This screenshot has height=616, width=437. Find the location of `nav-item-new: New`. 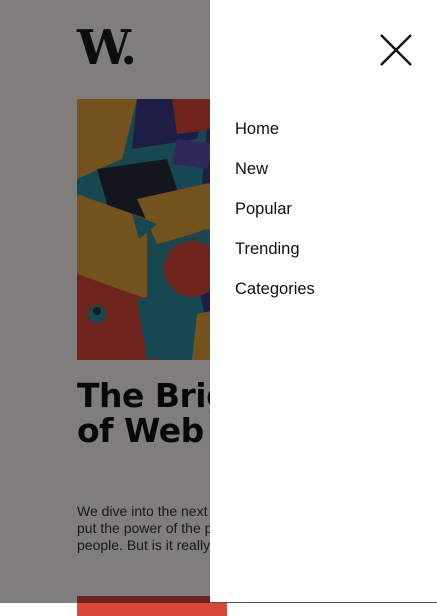

nav-item-new: New is located at coordinates (275, 178).